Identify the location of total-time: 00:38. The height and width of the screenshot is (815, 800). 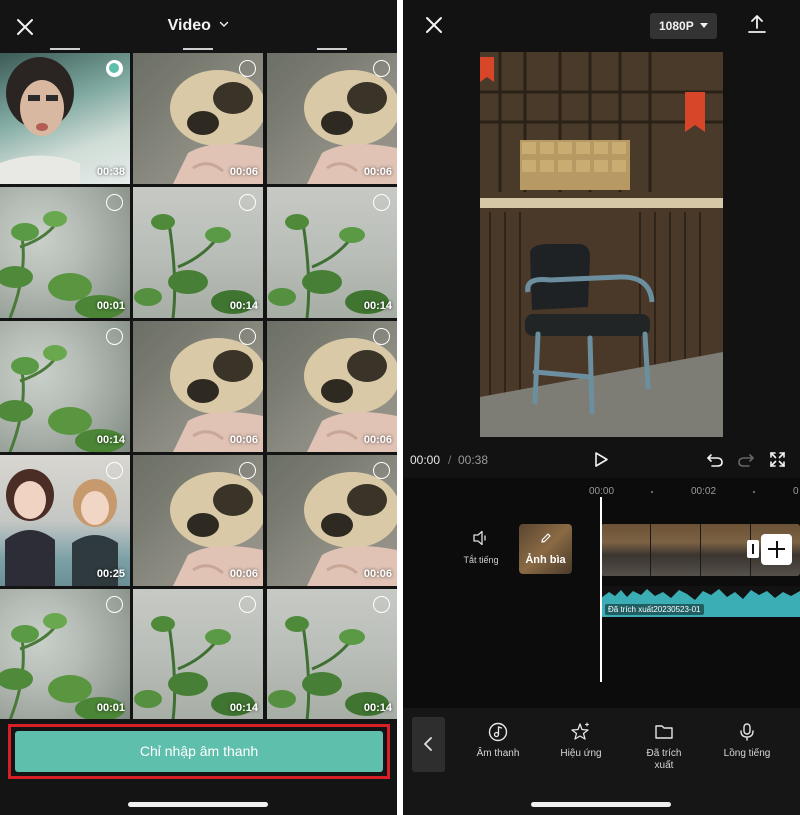
(473, 460).